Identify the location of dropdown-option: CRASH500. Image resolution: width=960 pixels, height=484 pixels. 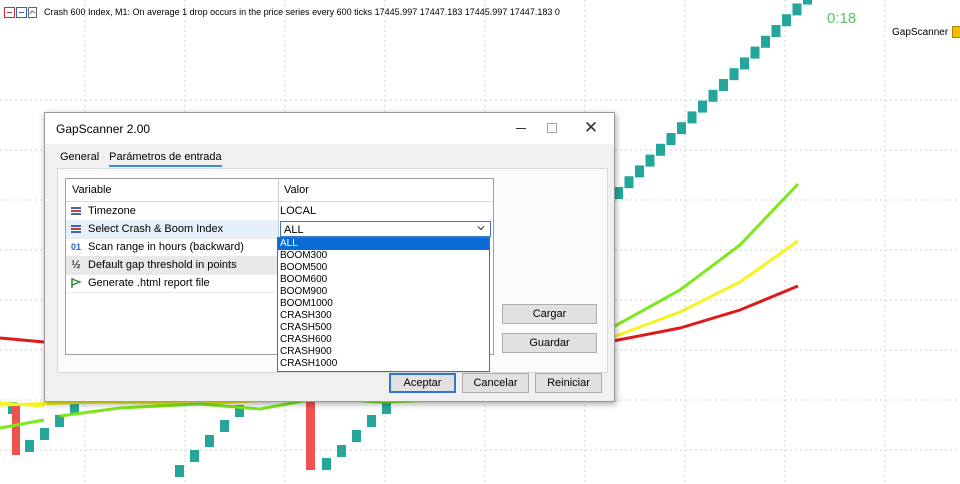
(383, 328).